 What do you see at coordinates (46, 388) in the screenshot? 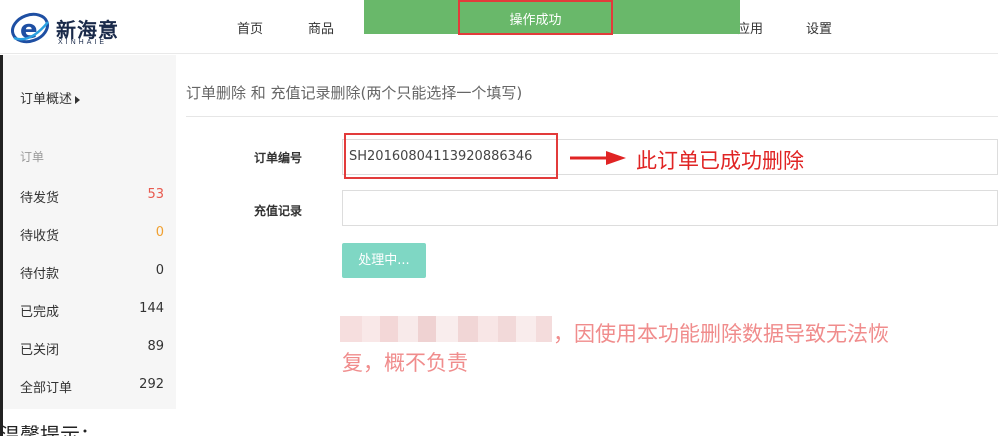
I see `sidebar-item-label: 全部订单` at bounding box center [46, 388].